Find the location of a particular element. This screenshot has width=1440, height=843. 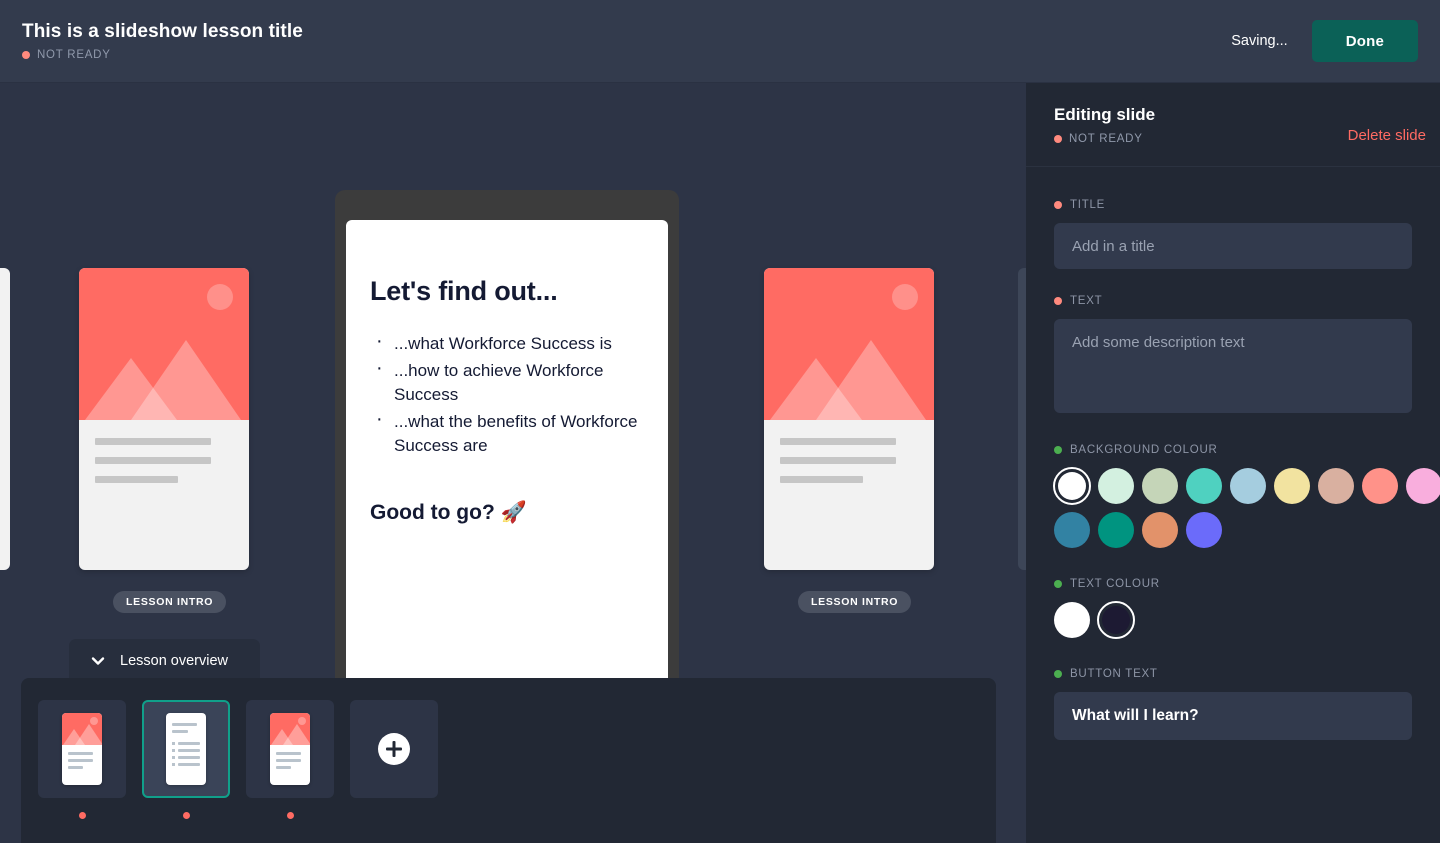

add-slide-button is located at coordinates (394, 749).